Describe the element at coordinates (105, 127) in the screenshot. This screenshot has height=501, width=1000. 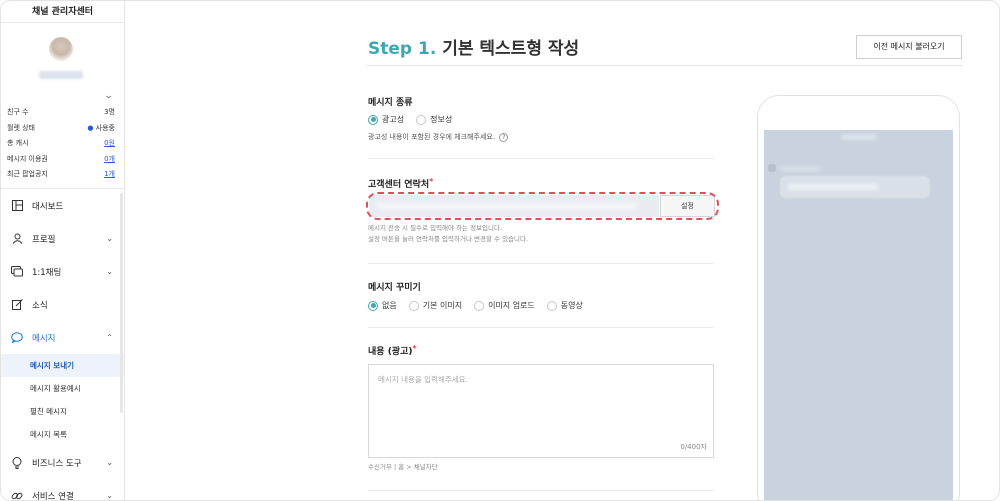
I see `wallet-status: 사용중` at that location.